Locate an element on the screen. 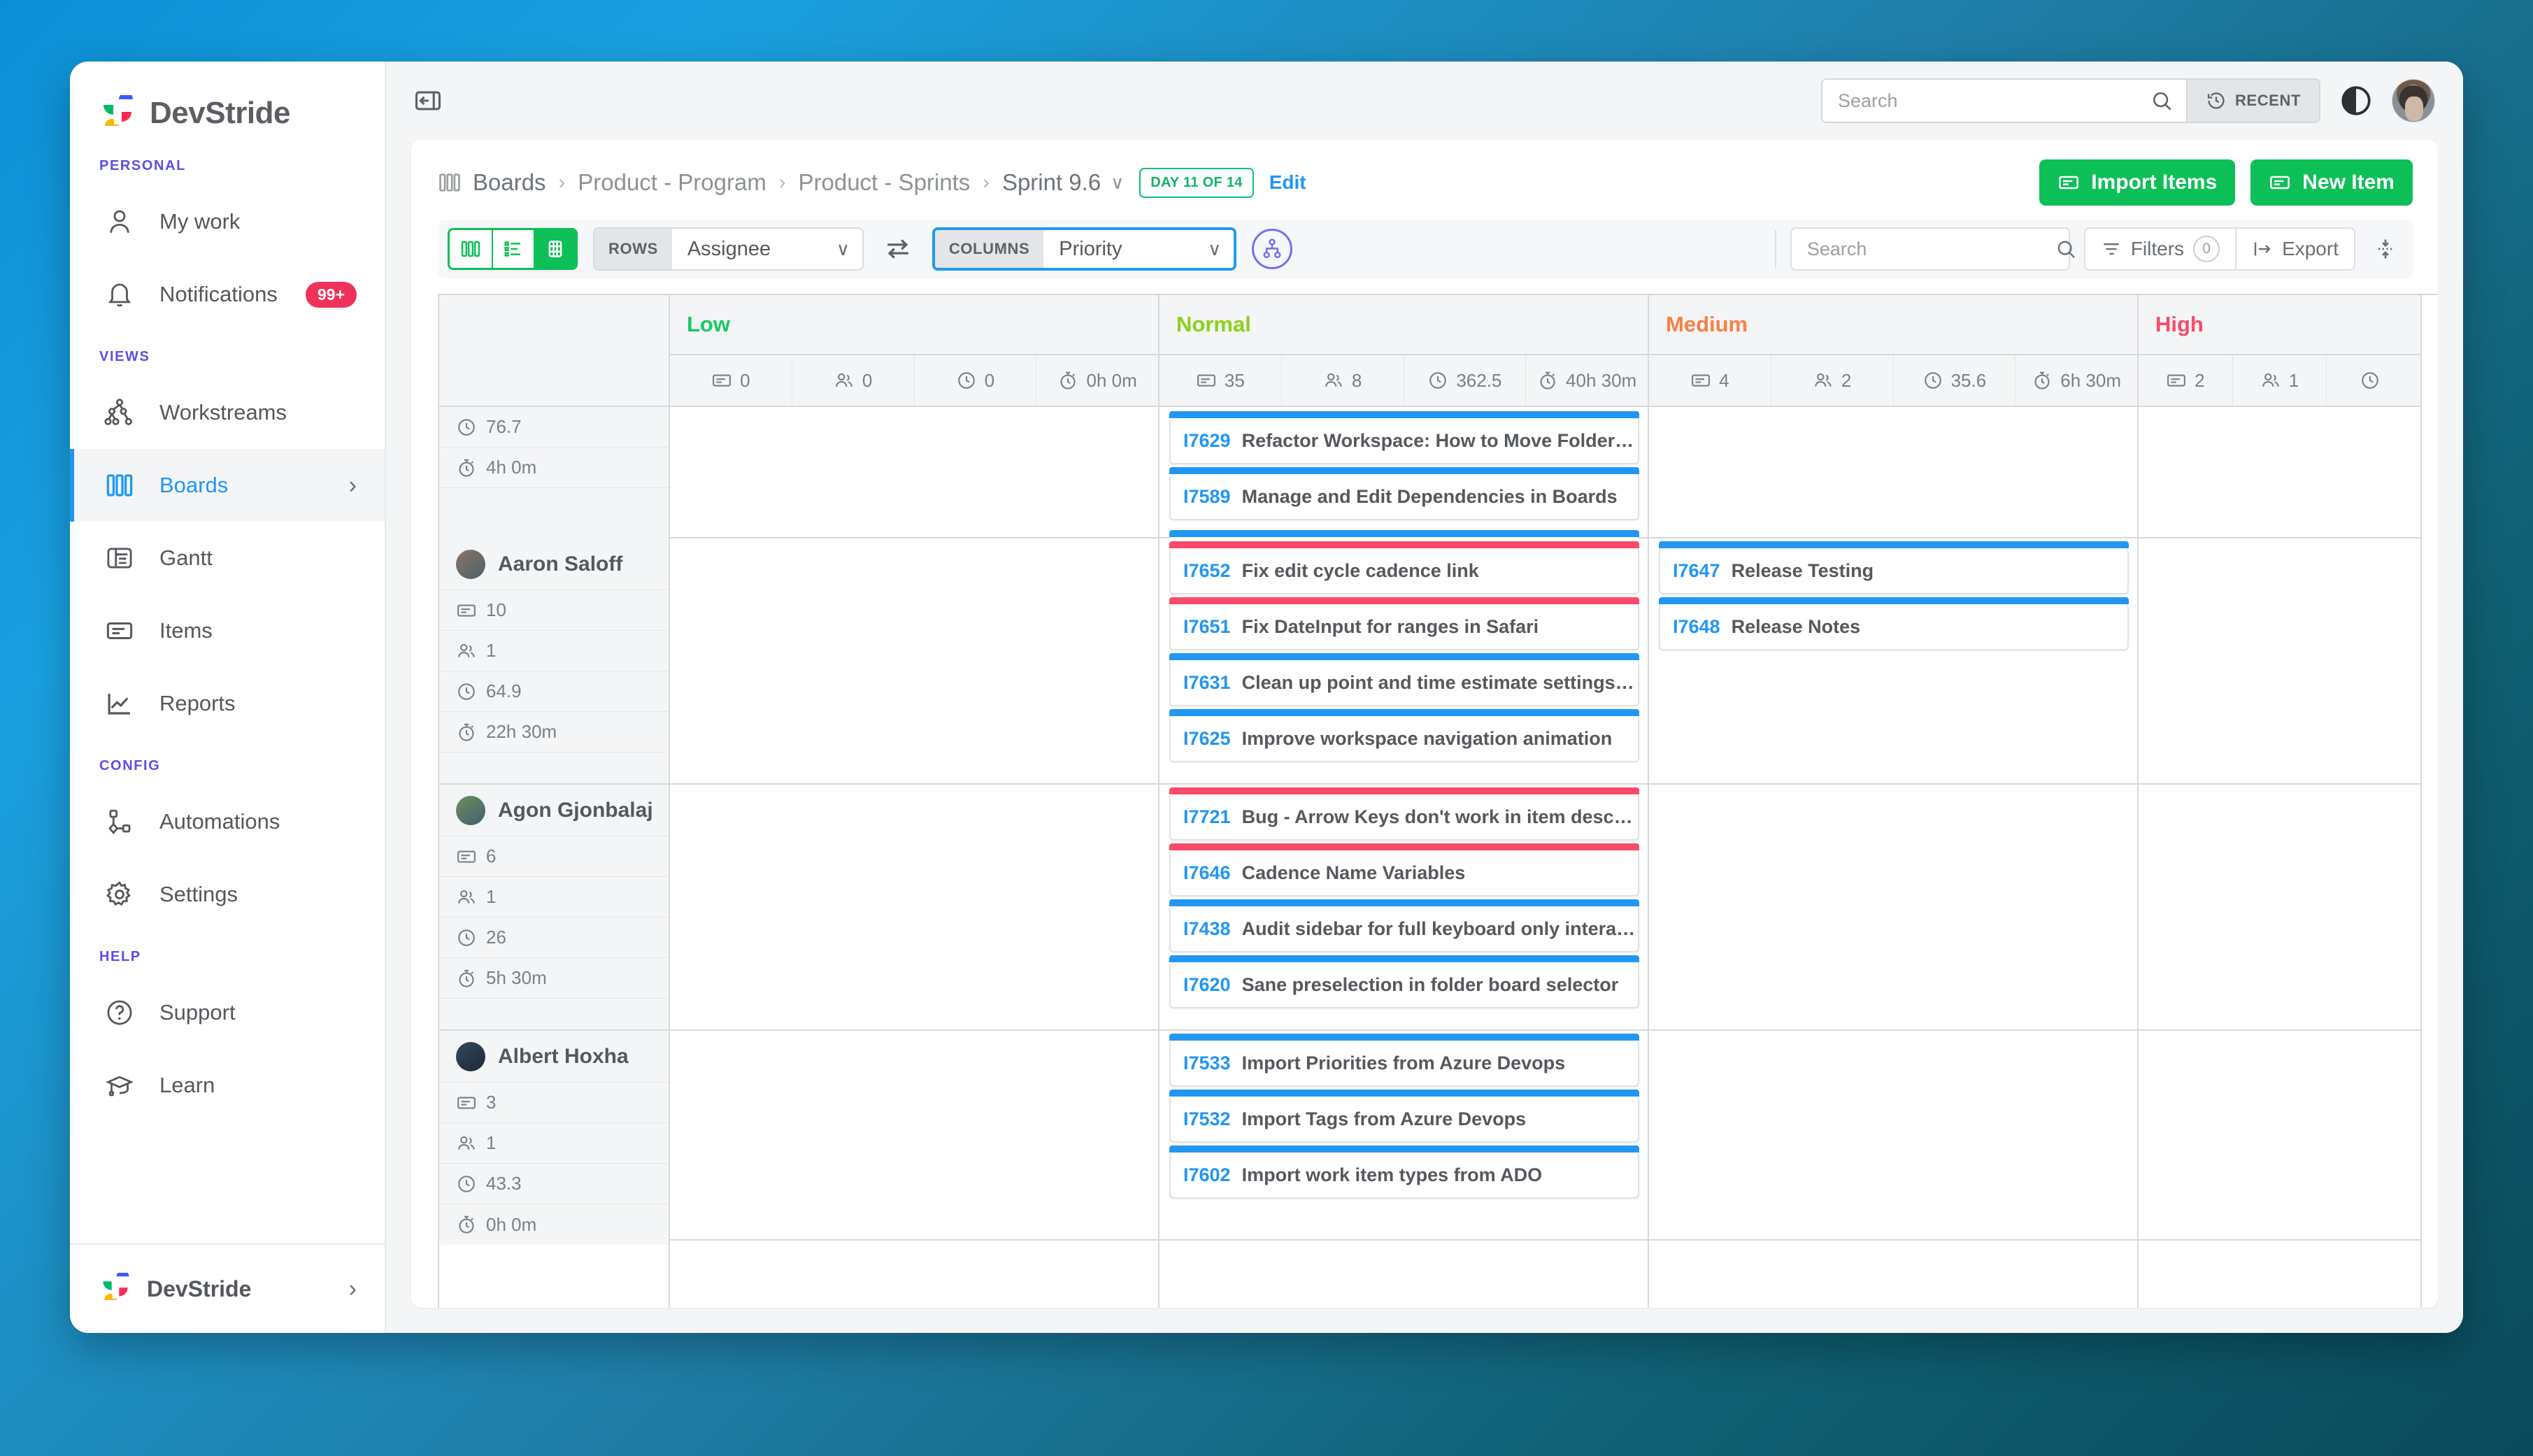 This screenshot has width=2533, height=1456. board-search-field is located at coordinates (1933, 249).